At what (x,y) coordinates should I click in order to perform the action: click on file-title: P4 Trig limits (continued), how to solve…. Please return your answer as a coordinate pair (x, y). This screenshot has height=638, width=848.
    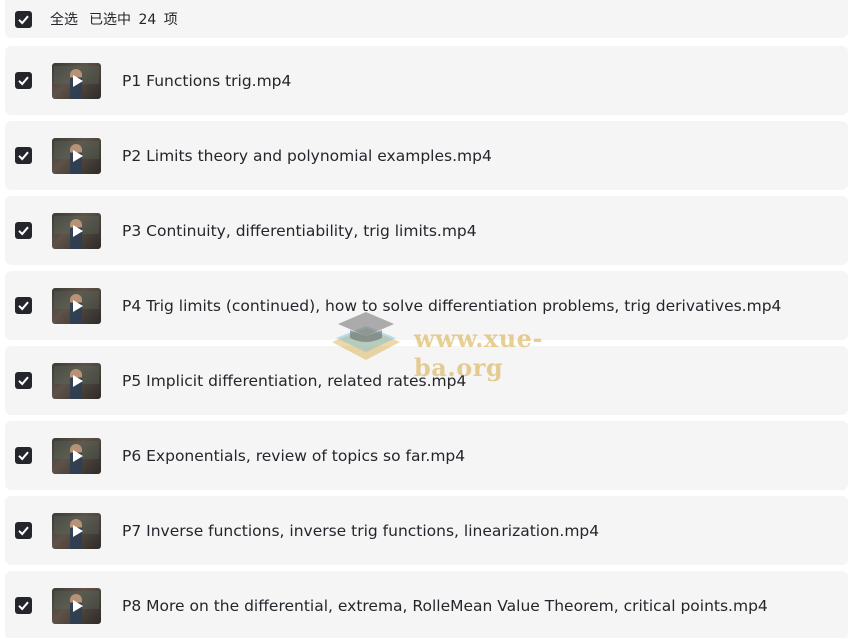
    Looking at the image, I should click on (451, 306).